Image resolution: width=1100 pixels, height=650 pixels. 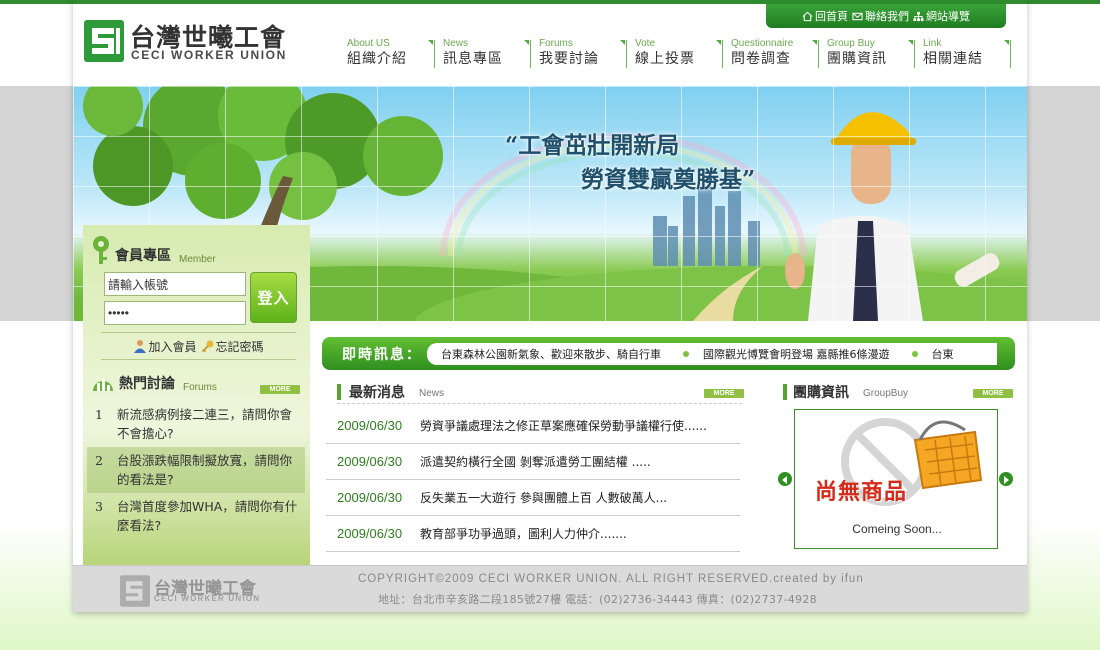 What do you see at coordinates (165, 346) in the screenshot?
I see `join-member-link: 加入會員` at bounding box center [165, 346].